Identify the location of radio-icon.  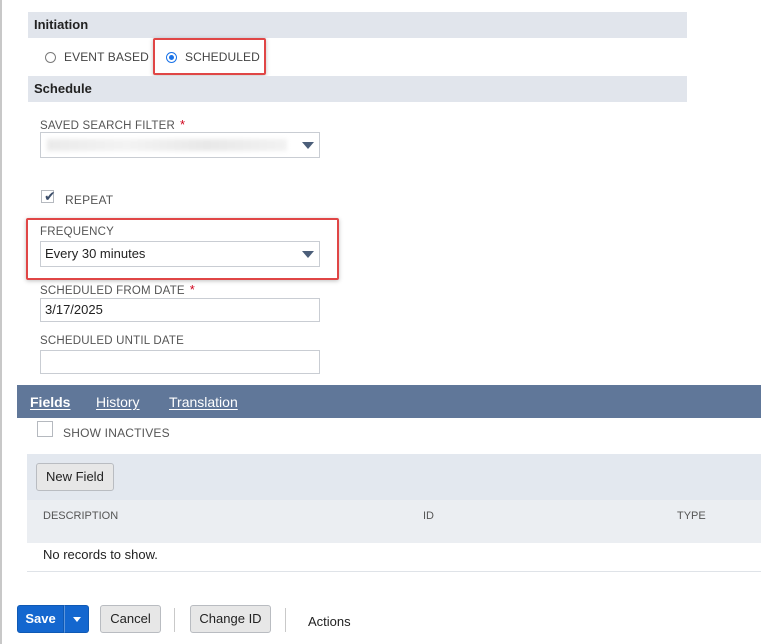
(50, 57).